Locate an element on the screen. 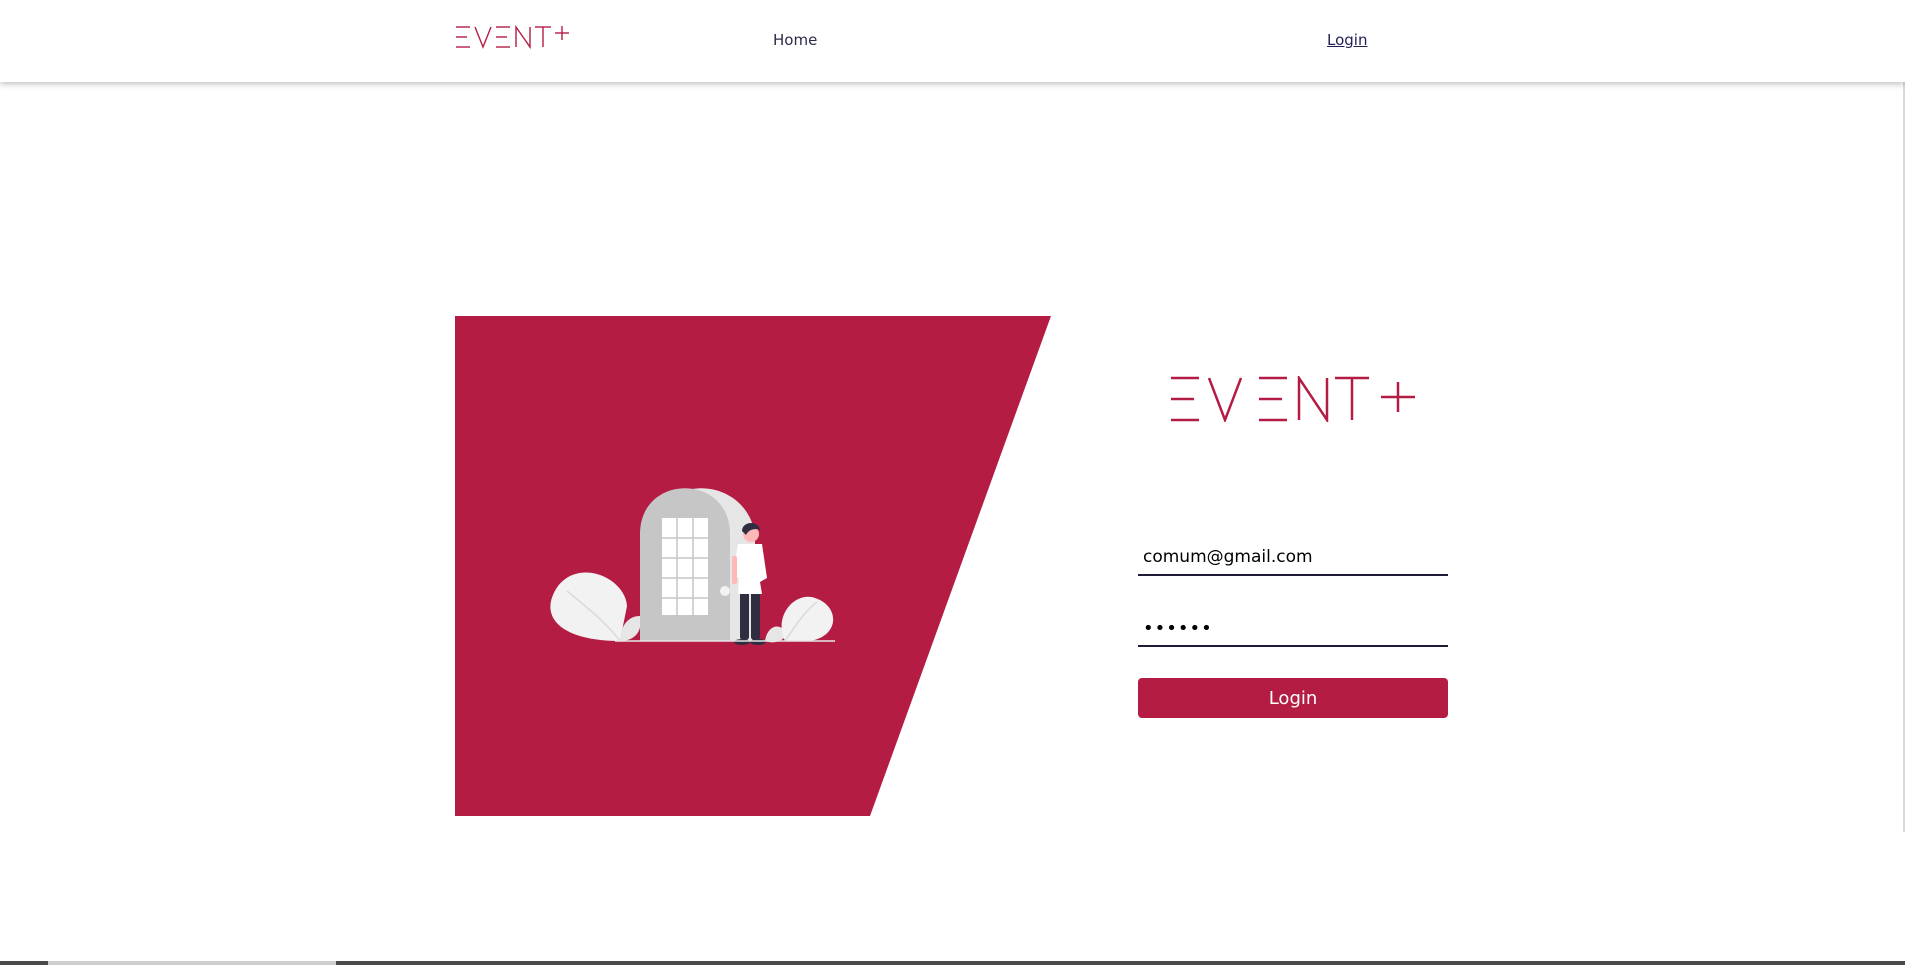  form-logo-letter-t is located at coordinates (1352, 398).